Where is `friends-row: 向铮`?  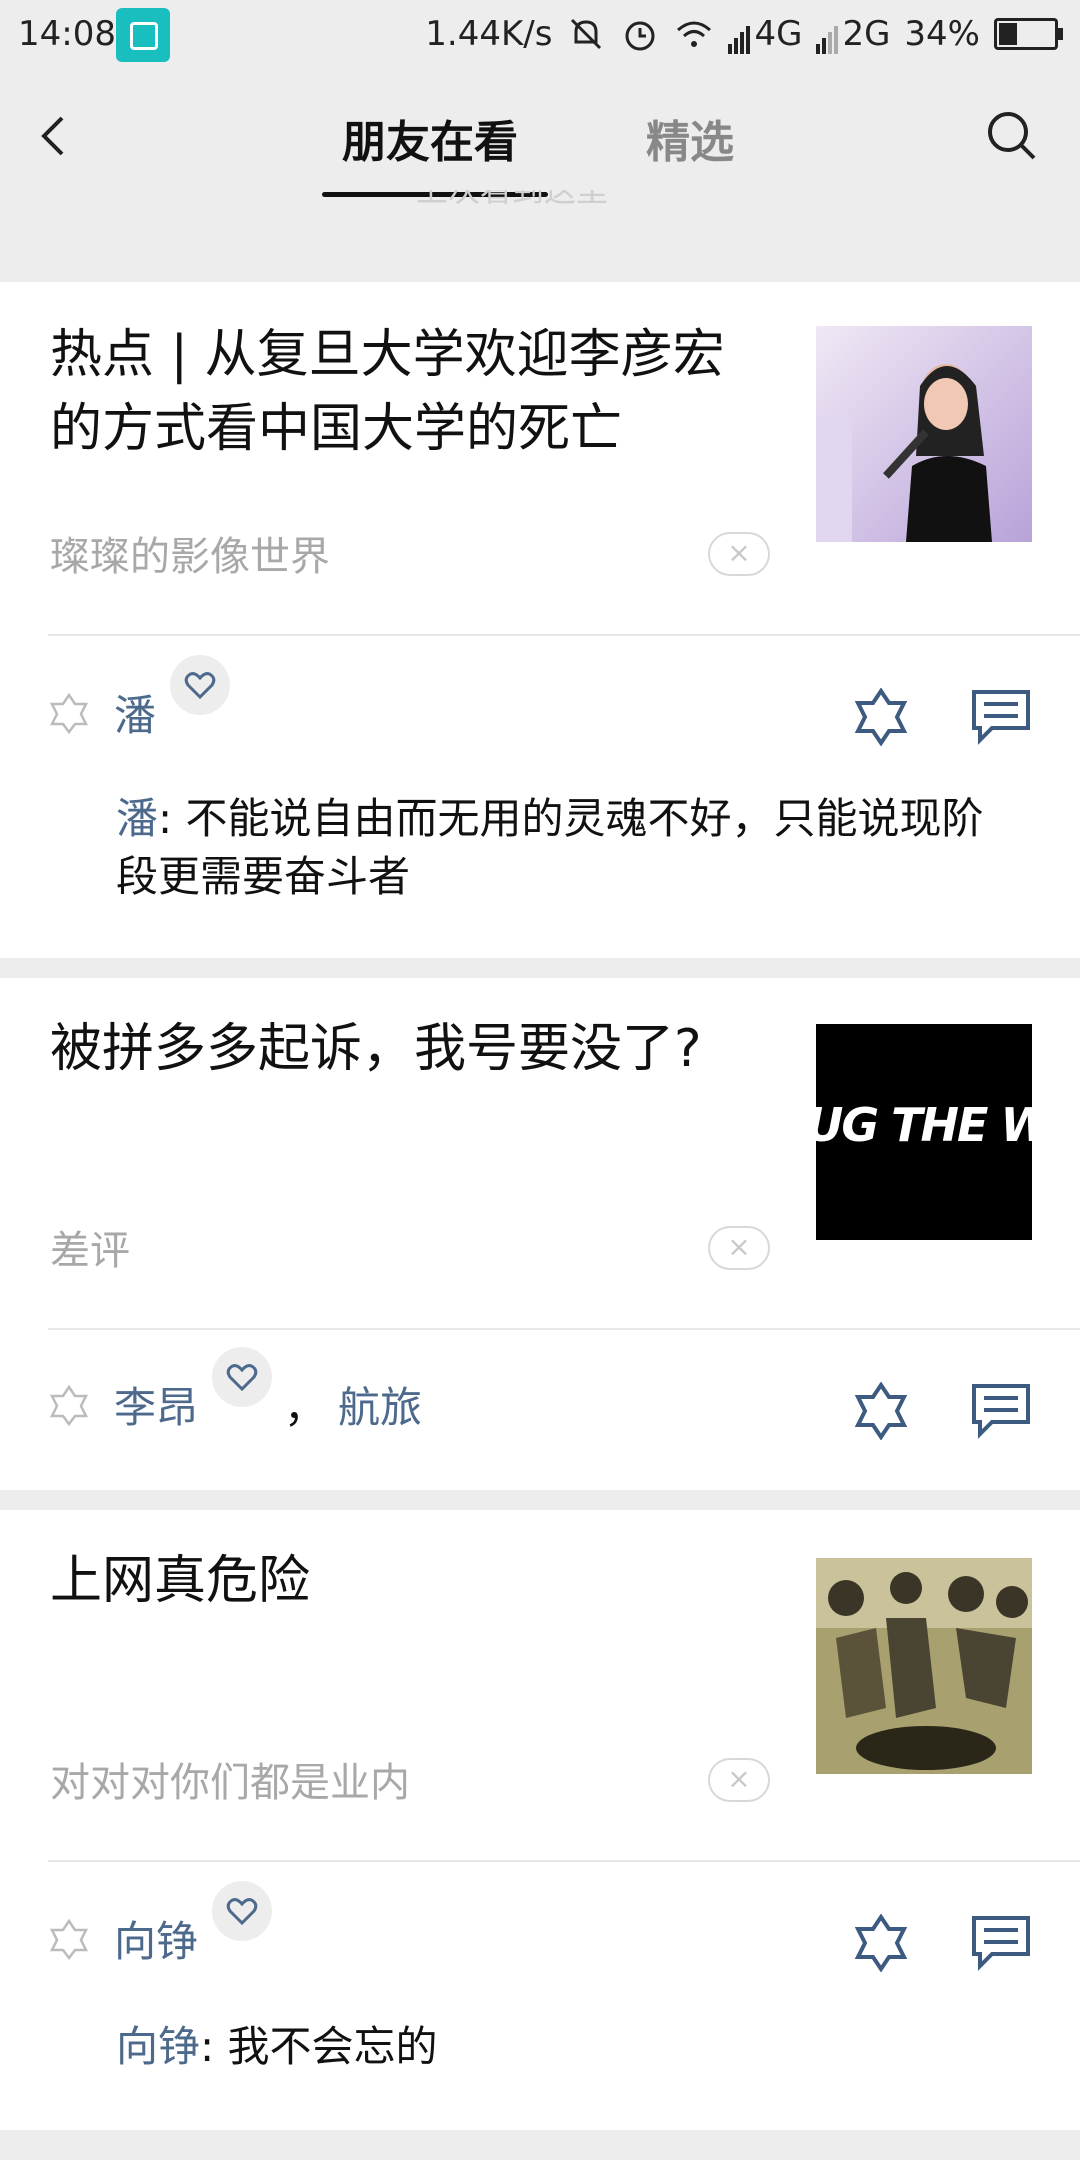 friends-row: 向铮 is located at coordinates (160, 1924).